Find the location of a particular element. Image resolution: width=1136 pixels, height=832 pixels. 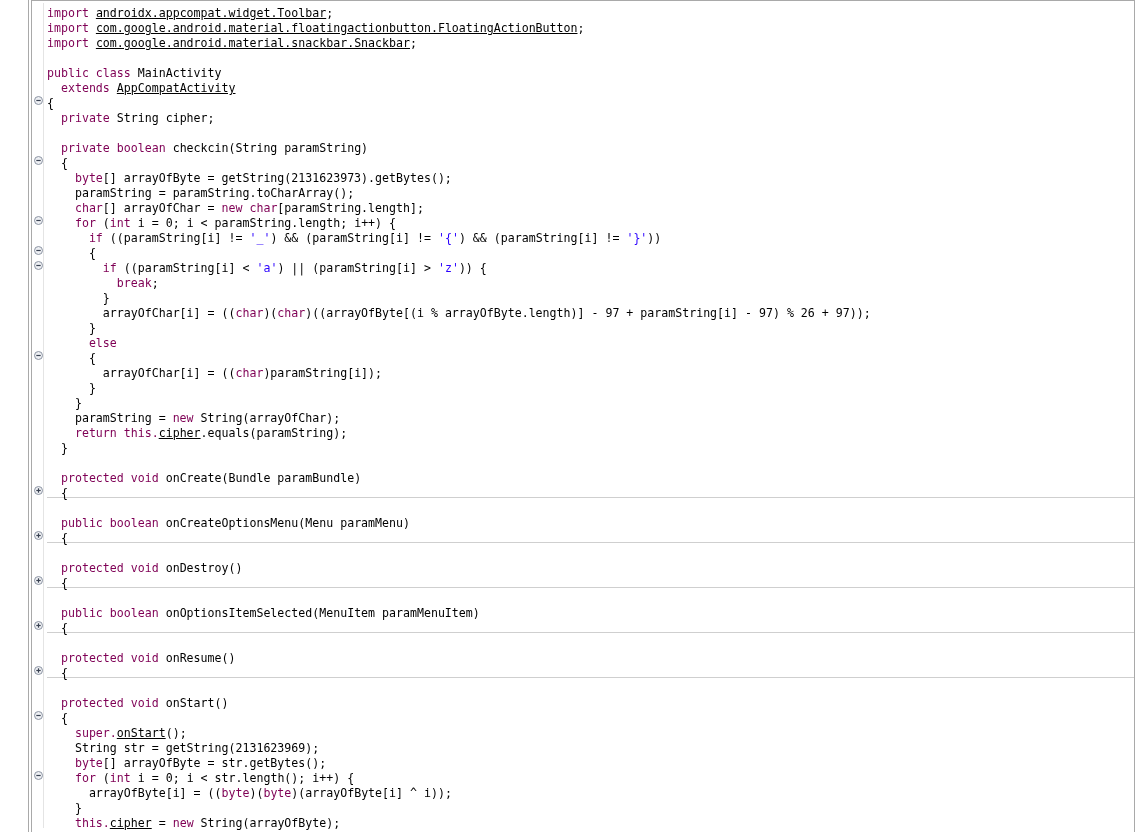

code-line: char[] arrayOfChar = new char[paramString.length]; is located at coordinates (248, 208).